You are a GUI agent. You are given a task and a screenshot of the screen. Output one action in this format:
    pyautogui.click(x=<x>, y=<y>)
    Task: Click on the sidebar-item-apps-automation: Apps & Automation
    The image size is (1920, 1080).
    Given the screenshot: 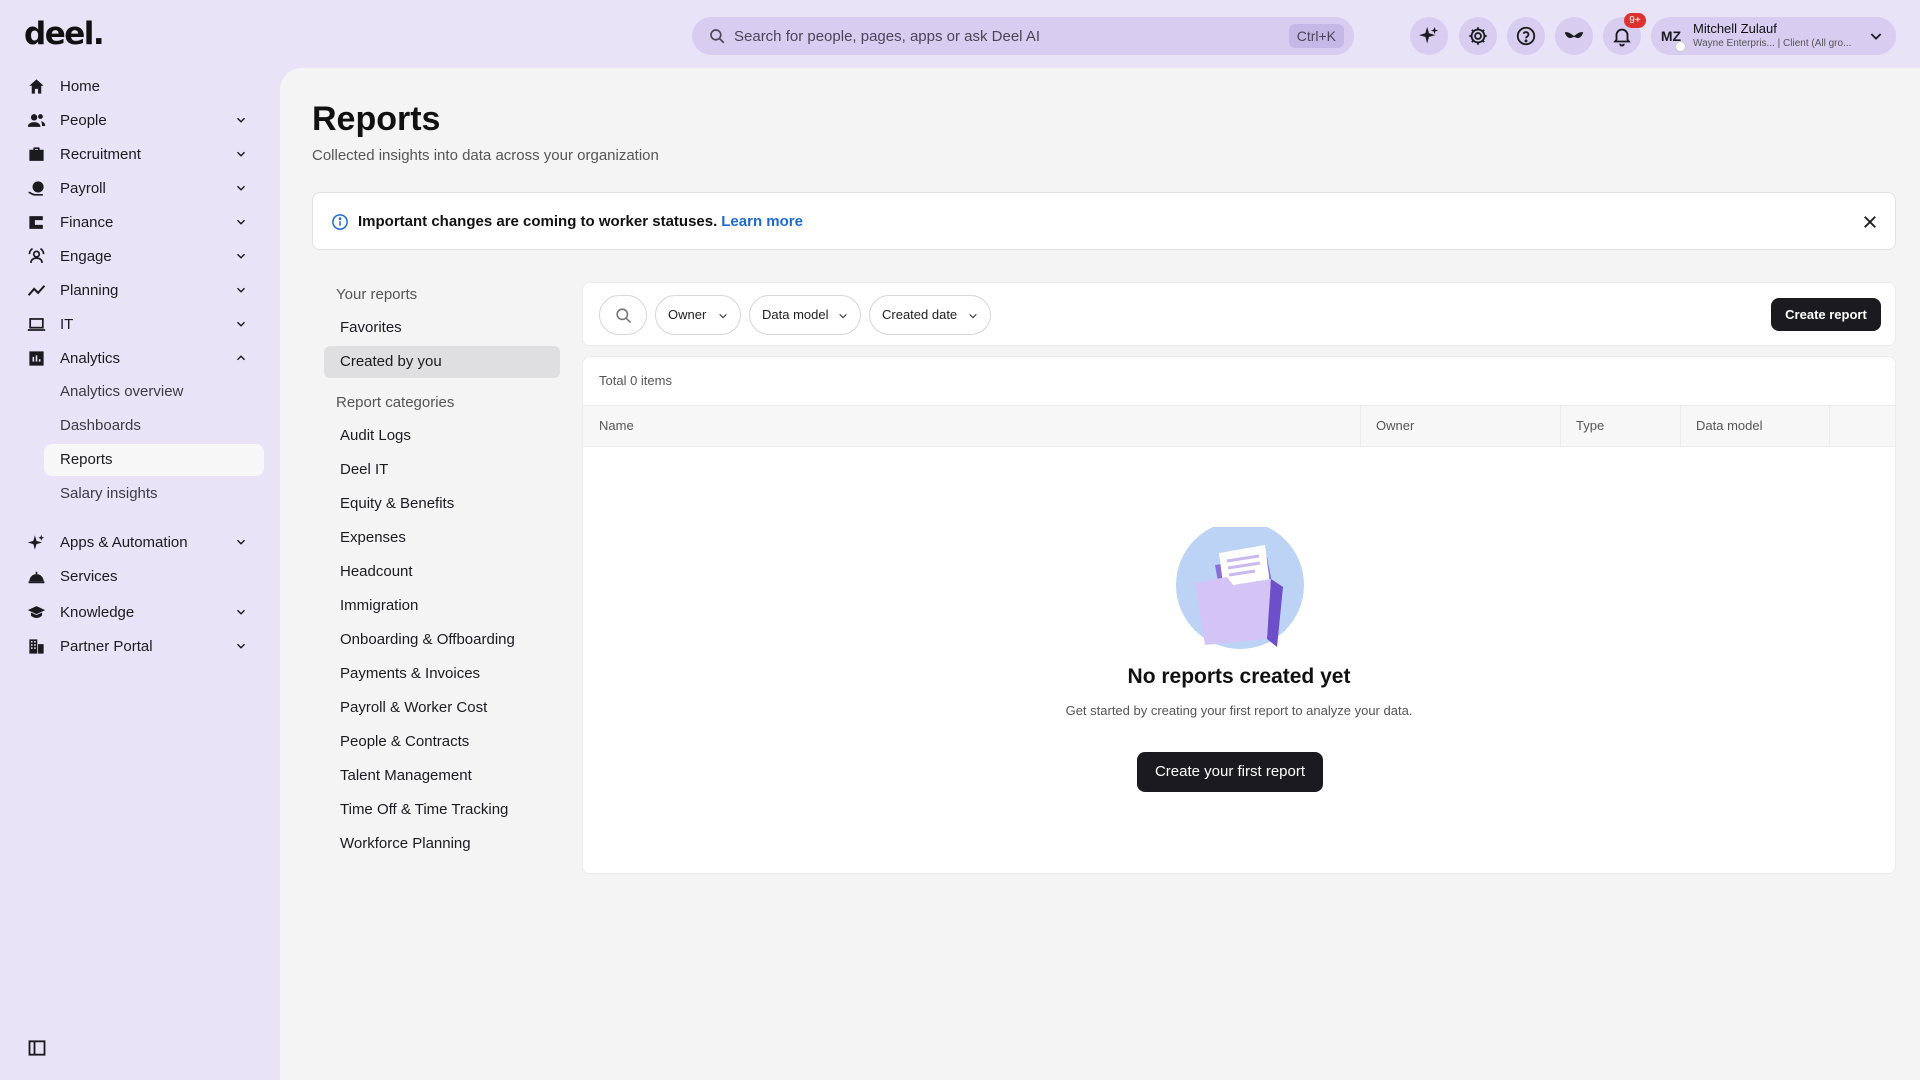 What is the action you would take?
    pyautogui.click(x=141, y=542)
    